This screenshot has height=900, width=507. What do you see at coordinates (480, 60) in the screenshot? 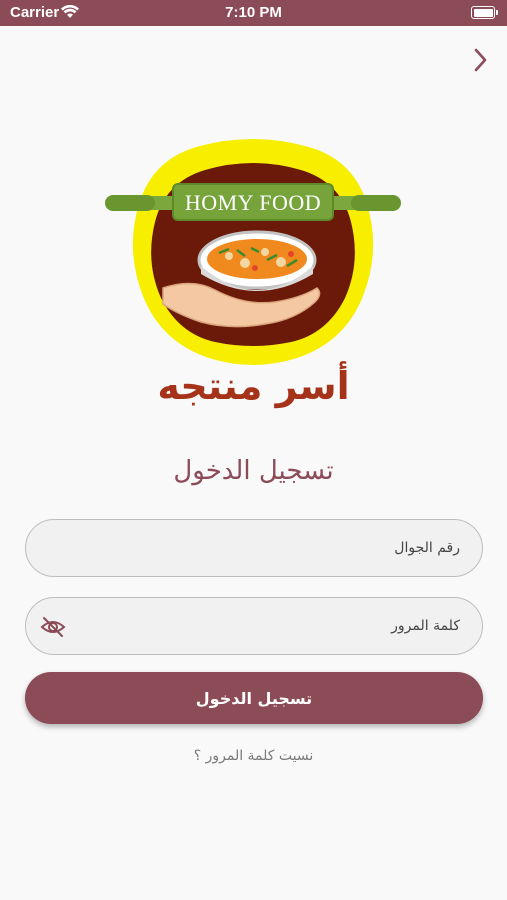
I see `chevron-right-icon` at bounding box center [480, 60].